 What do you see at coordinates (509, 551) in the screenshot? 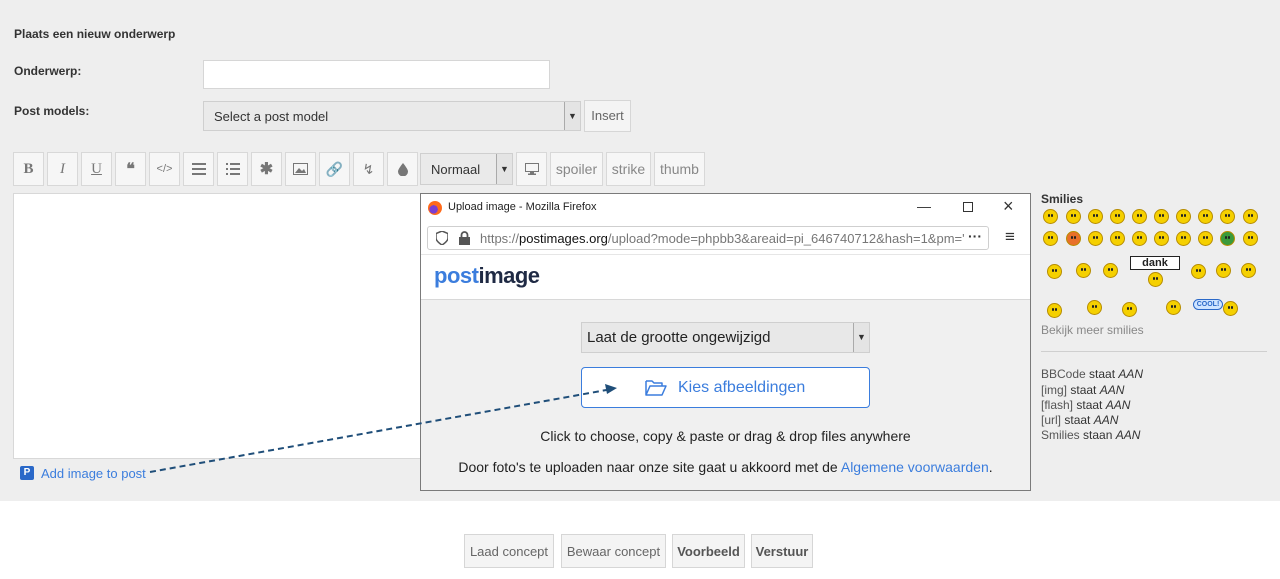
I see `load-draft-button: Laad concept` at bounding box center [509, 551].